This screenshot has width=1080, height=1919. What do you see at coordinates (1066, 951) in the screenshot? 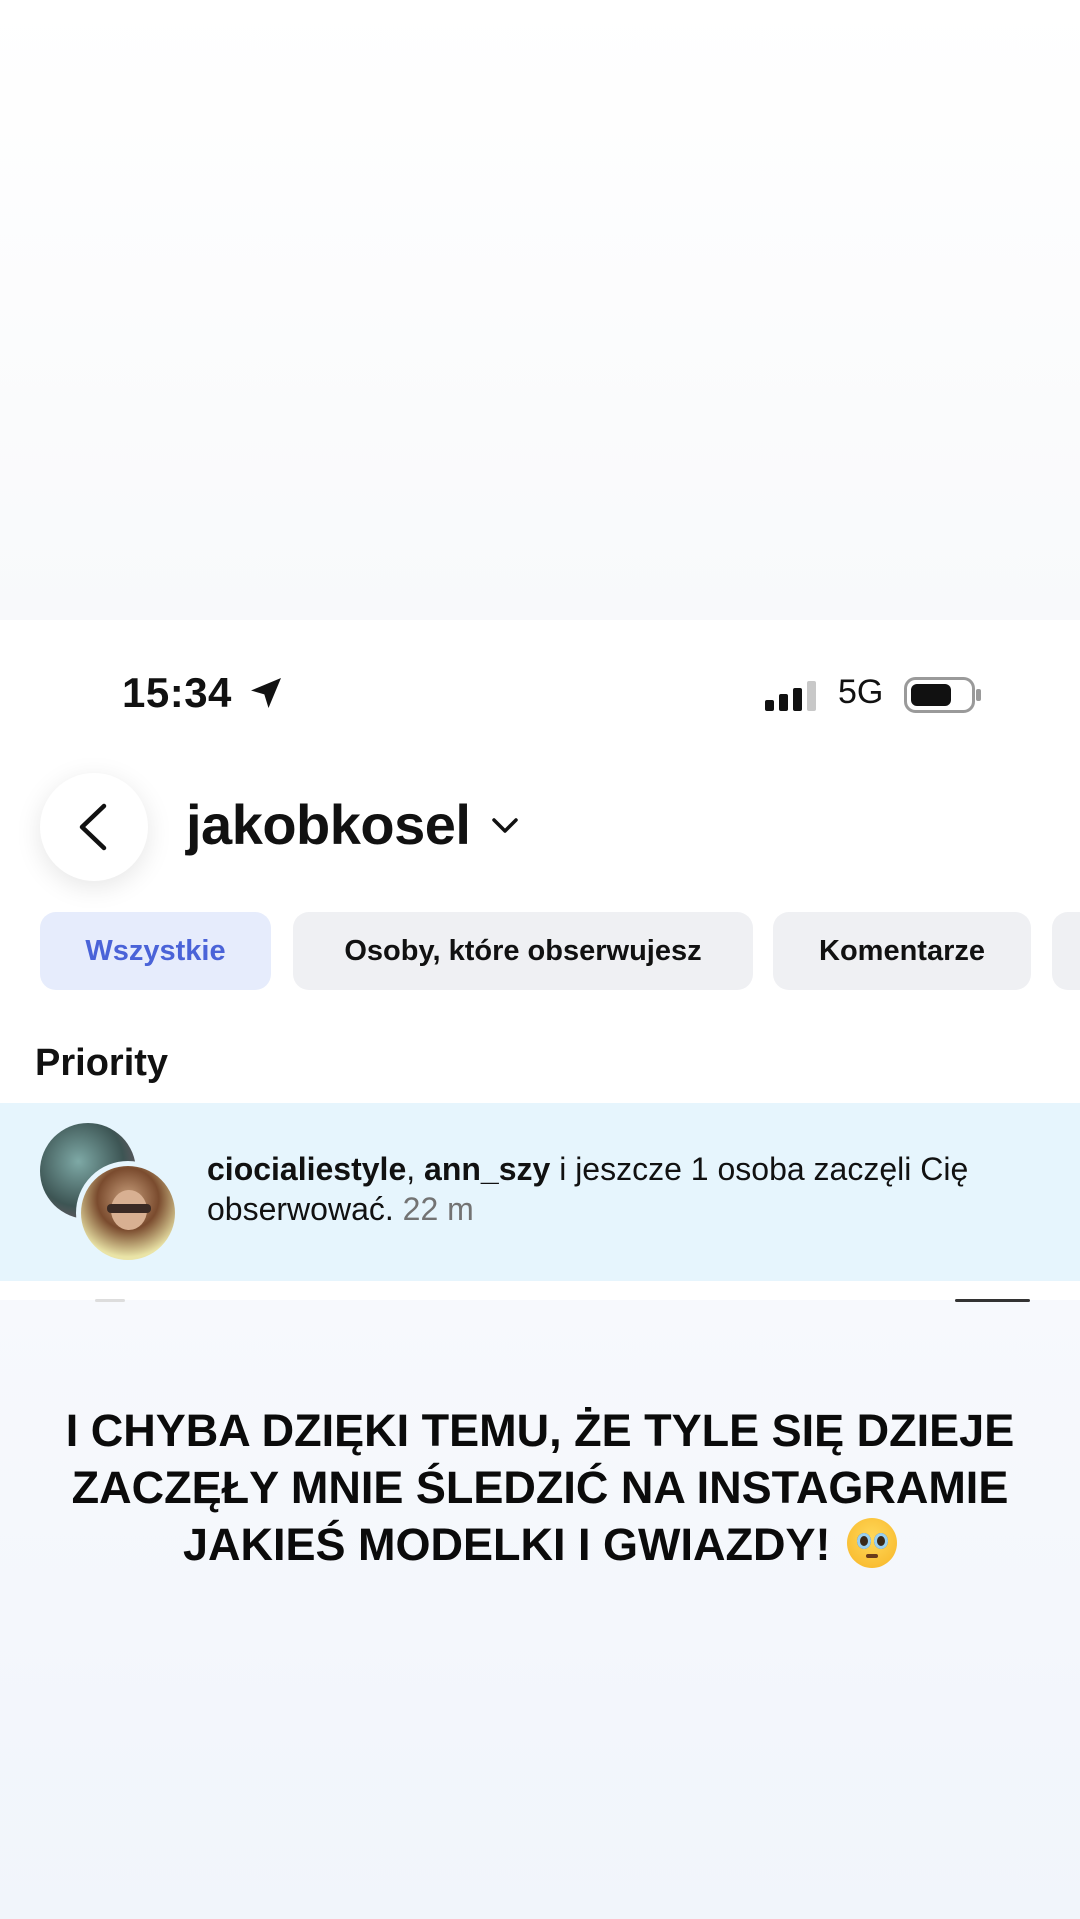
I see `tab-more` at bounding box center [1066, 951].